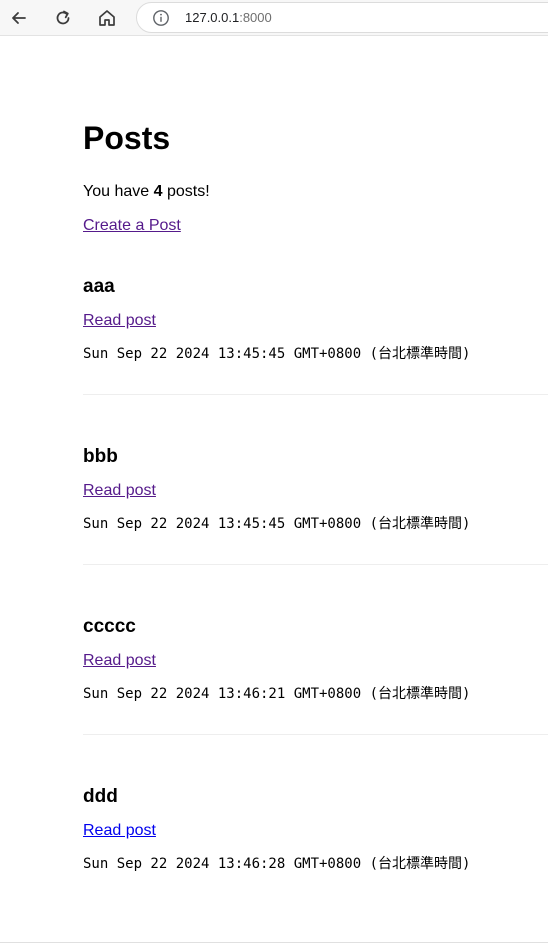 This screenshot has height=946, width=548. Describe the element at coordinates (212, 17) in the screenshot. I see `url-host: 127.0.0.1` at that location.